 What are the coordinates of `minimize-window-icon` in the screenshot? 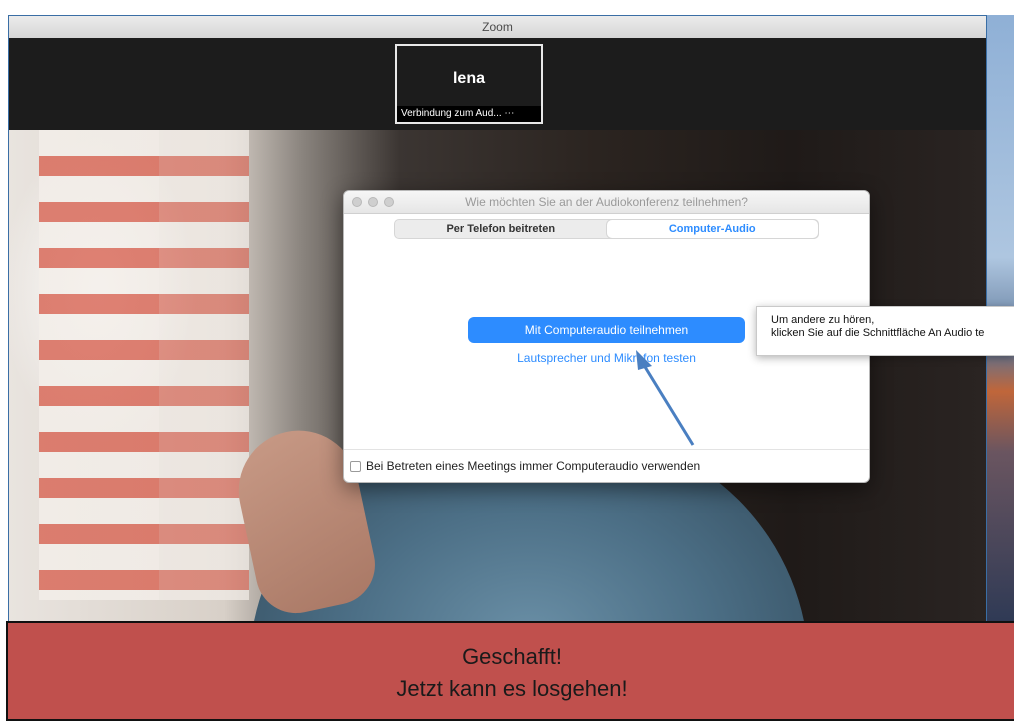 It's located at (373, 202).